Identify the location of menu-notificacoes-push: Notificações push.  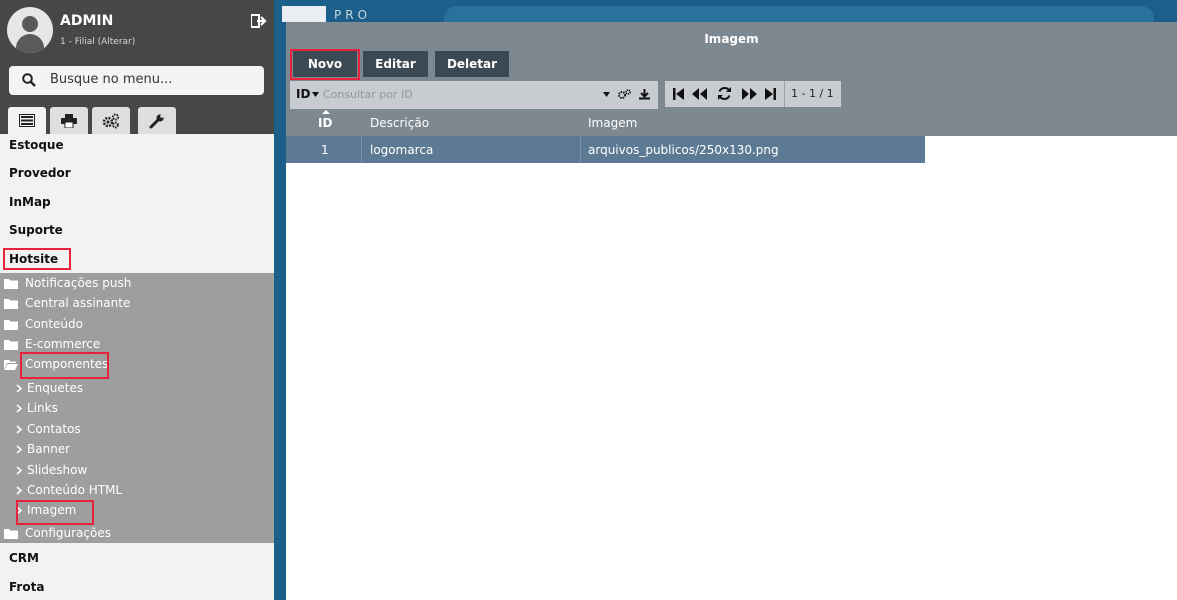
(67, 283).